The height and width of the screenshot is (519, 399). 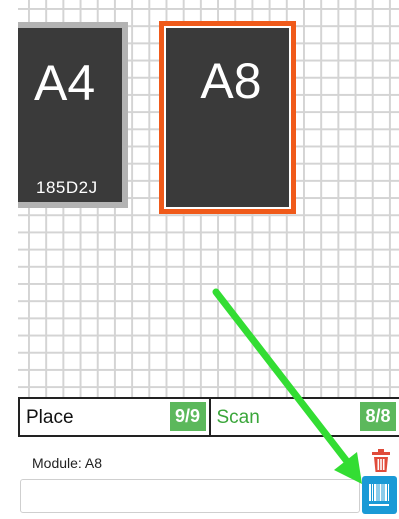 What do you see at coordinates (64, 83) in the screenshot?
I see `tile-label: A4` at bounding box center [64, 83].